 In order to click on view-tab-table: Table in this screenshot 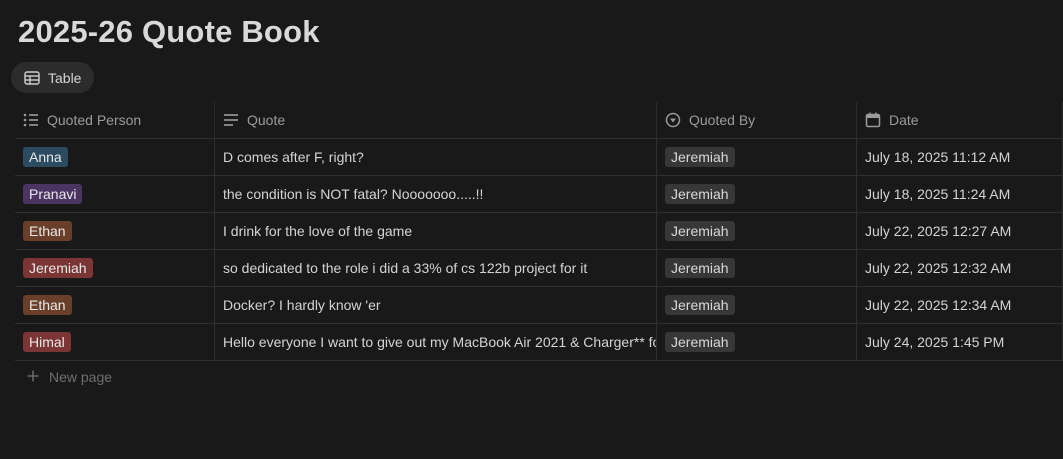, I will do `click(53, 77)`.